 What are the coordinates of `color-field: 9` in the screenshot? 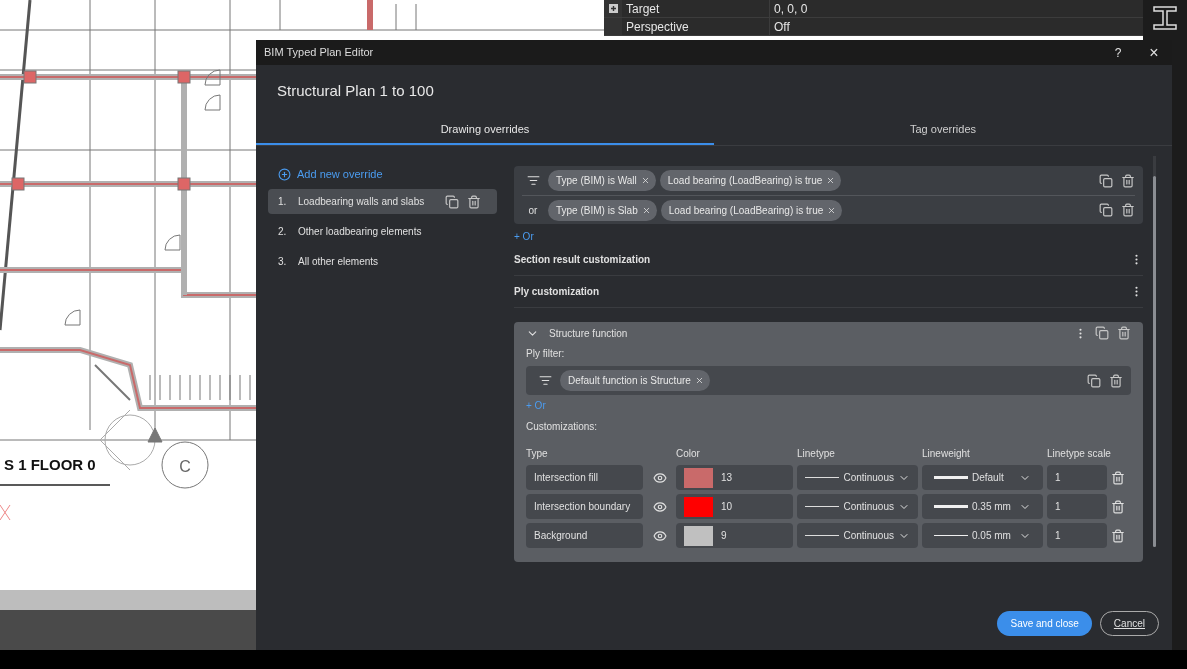 It's located at (734, 535).